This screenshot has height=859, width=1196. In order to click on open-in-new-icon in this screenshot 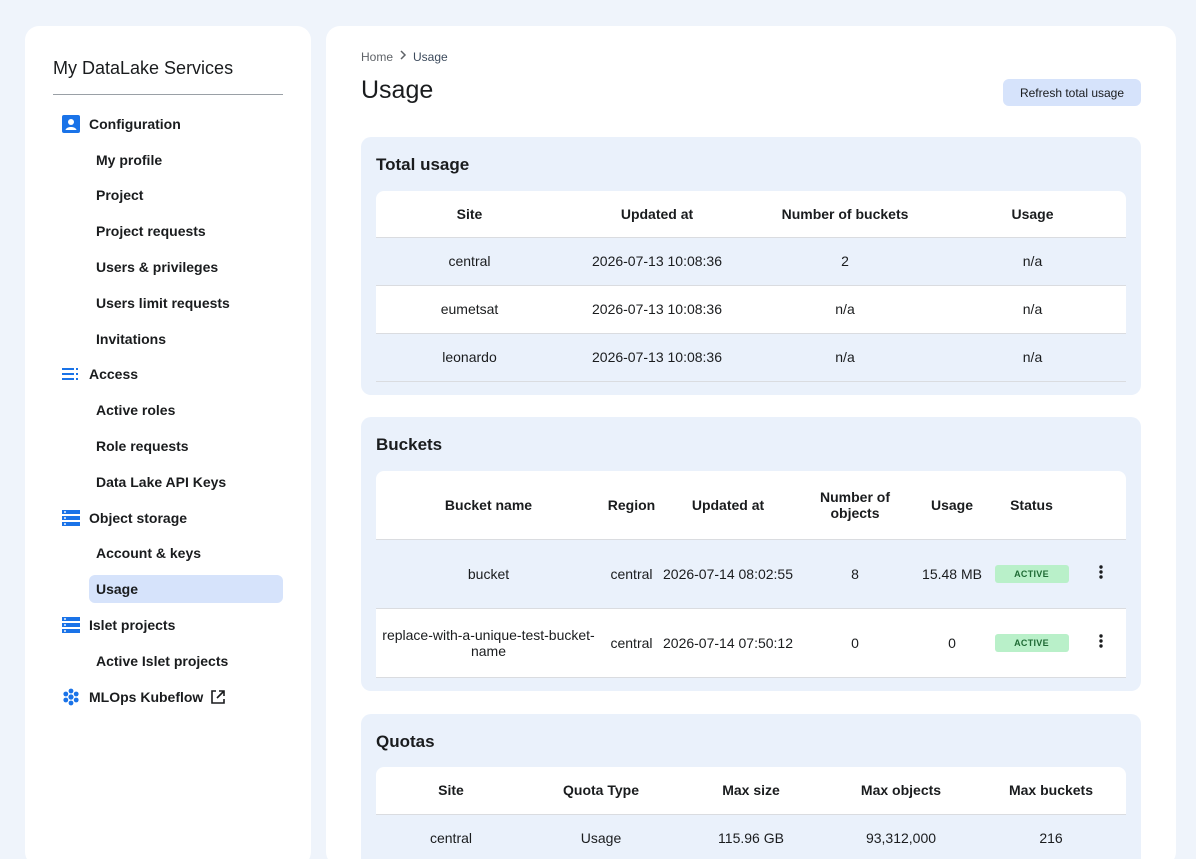, I will do `click(218, 696)`.